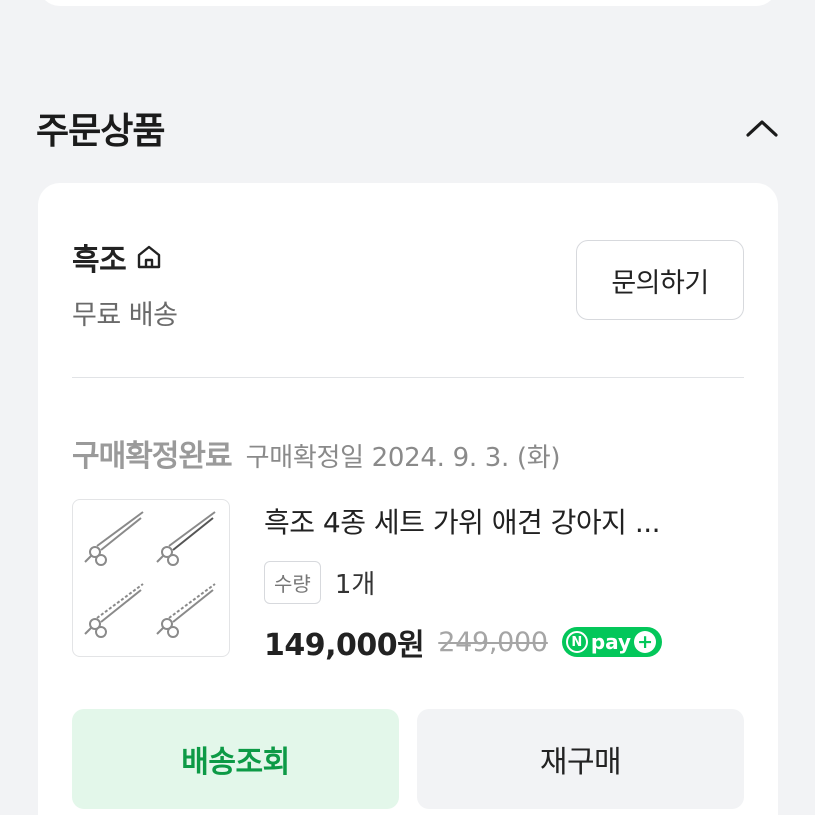 This screenshot has width=815, height=815. What do you see at coordinates (408, 283) in the screenshot?
I see `seller-row: 흑조 무료 배송 문의하기` at bounding box center [408, 283].